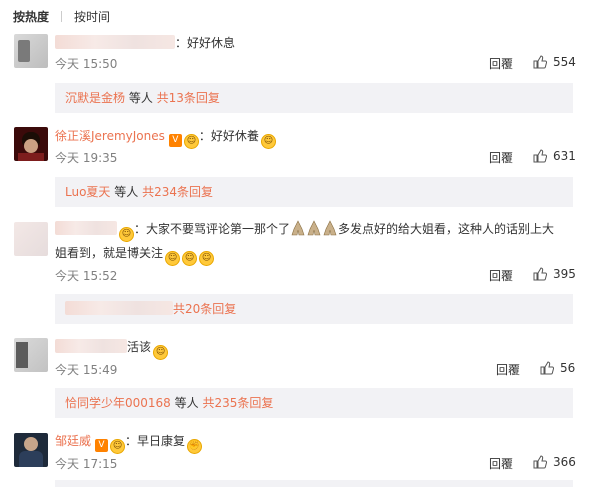  Describe the element at coordinates (564, 156) in the screenshot. I see `like-count: 631` at that location.